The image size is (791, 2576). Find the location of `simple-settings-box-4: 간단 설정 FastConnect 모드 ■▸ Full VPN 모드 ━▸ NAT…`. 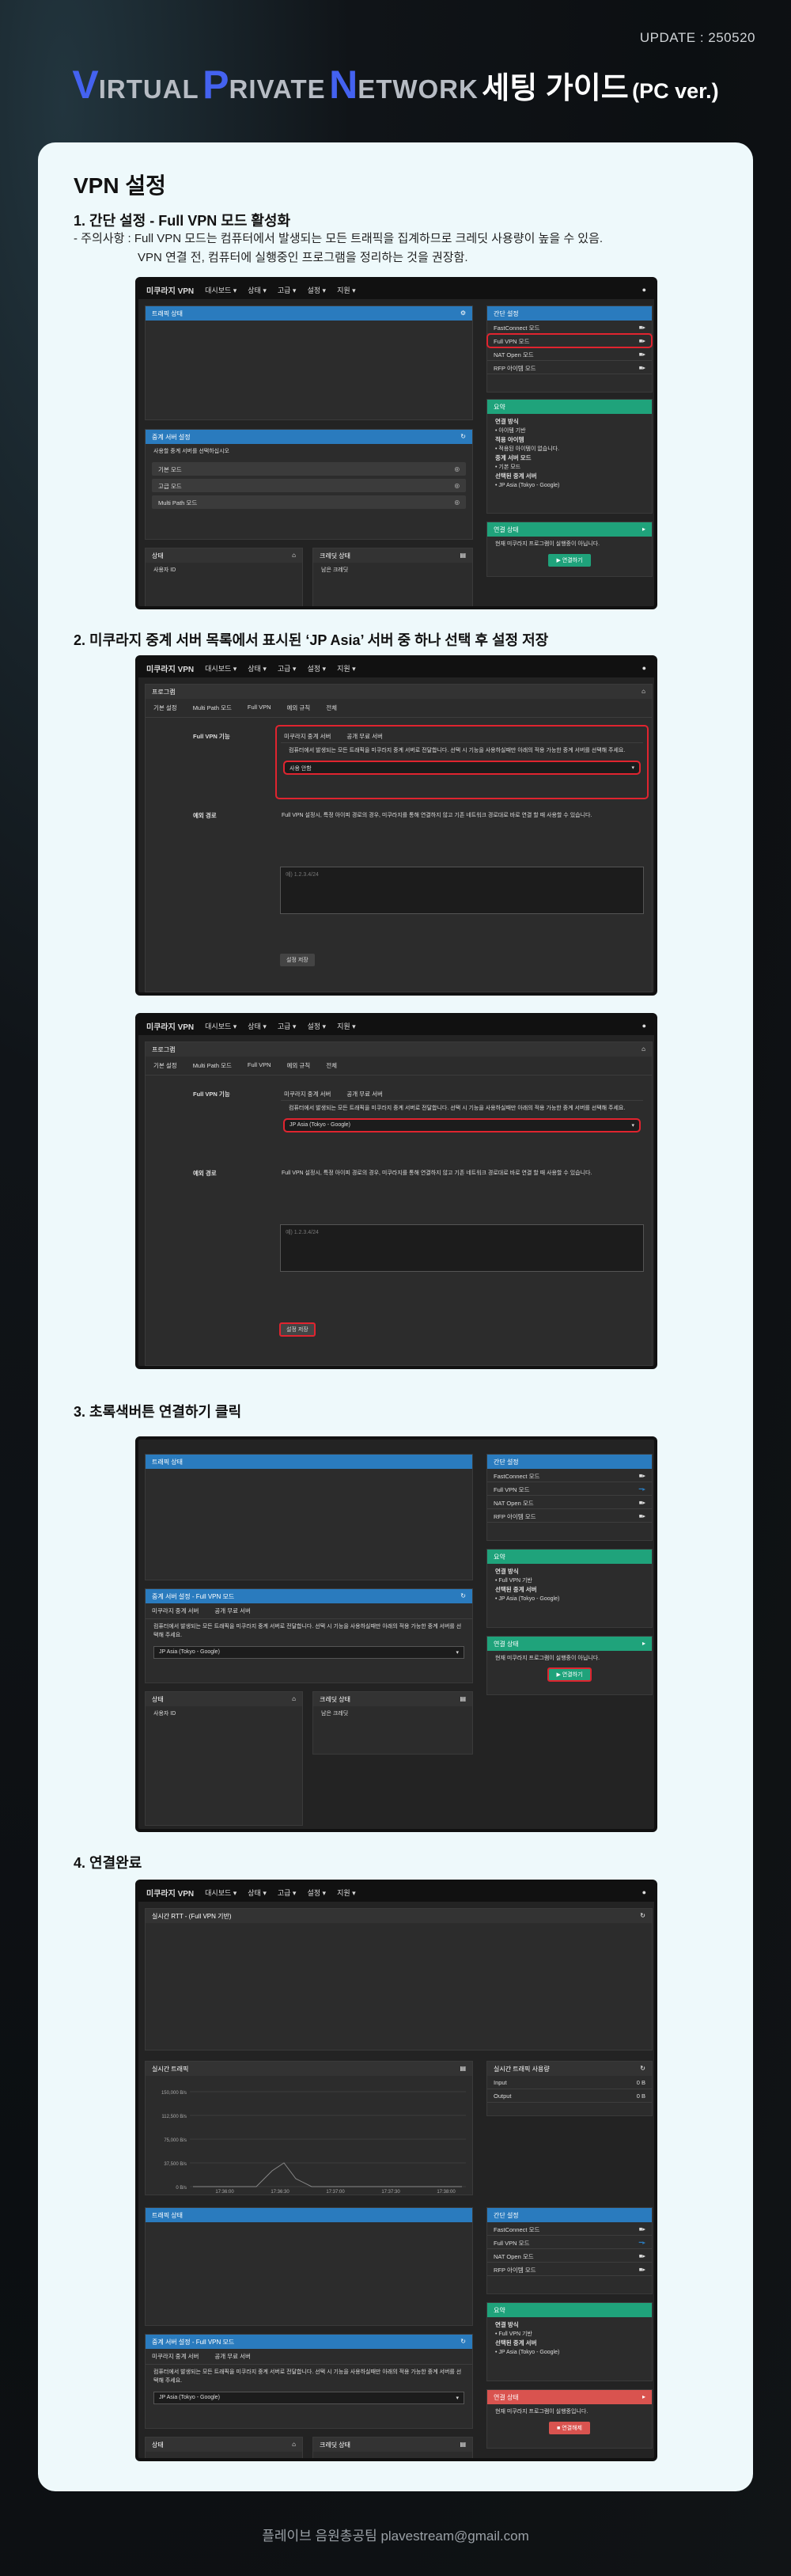

simple-settings-box-4: 간단 설정 FastConnect 모드 ■▸ Full VPN 모드 ━▸ NAT… is located at coordinates (570, 2250).